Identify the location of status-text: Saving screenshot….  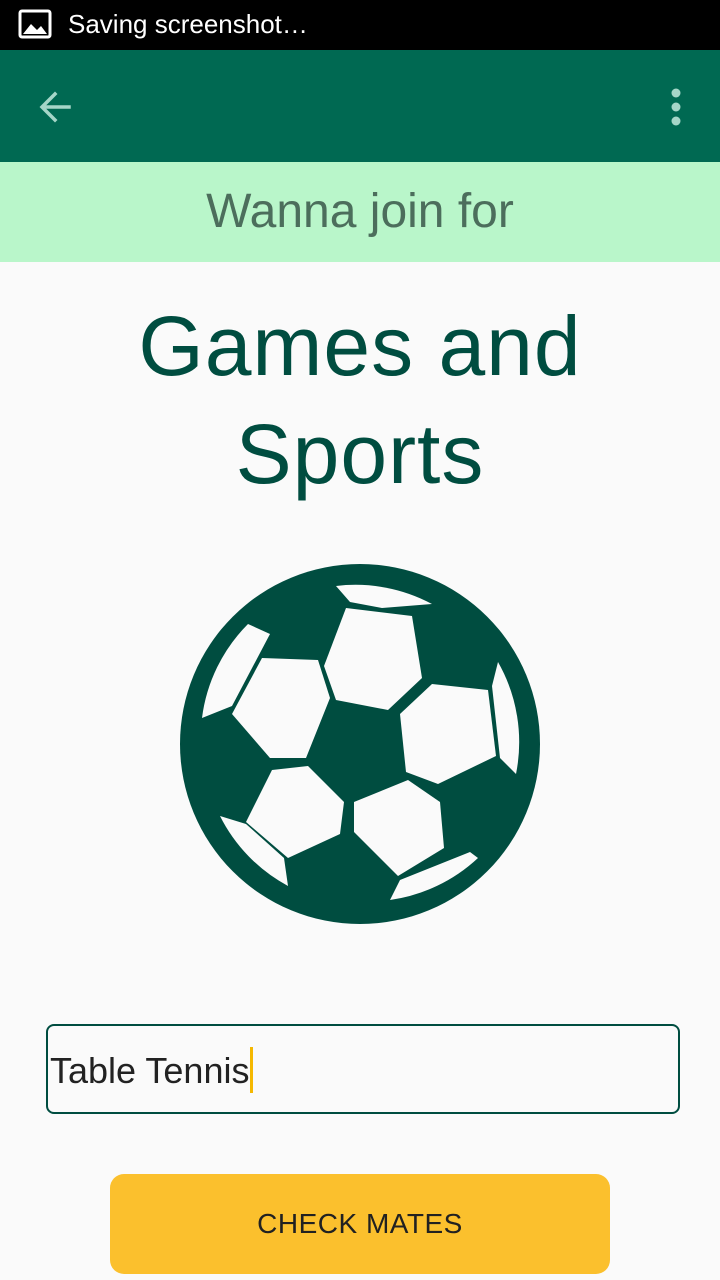
(188, 24).